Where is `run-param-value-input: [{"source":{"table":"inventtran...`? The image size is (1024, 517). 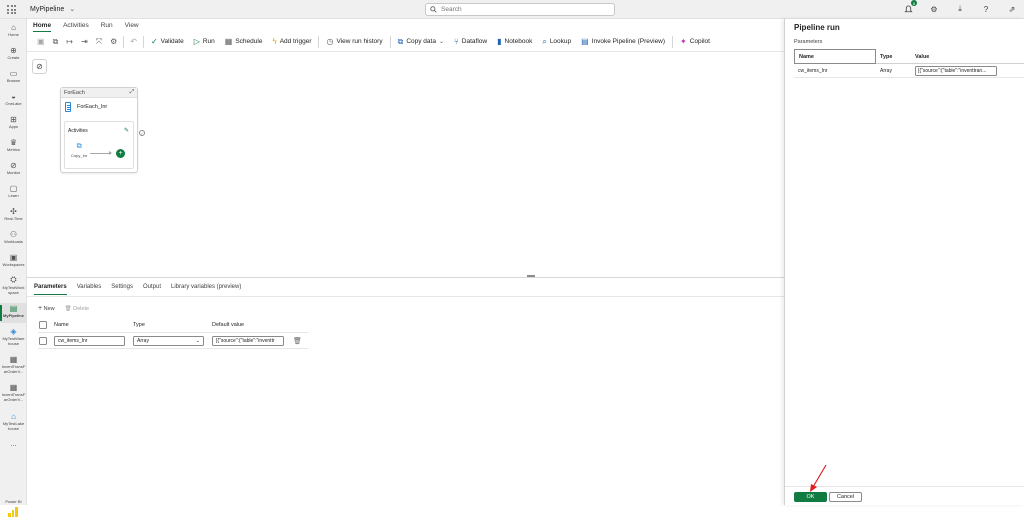 run-param-value-input: [{"source":{"table":"inventtran... is located at coordinates (956, 71).